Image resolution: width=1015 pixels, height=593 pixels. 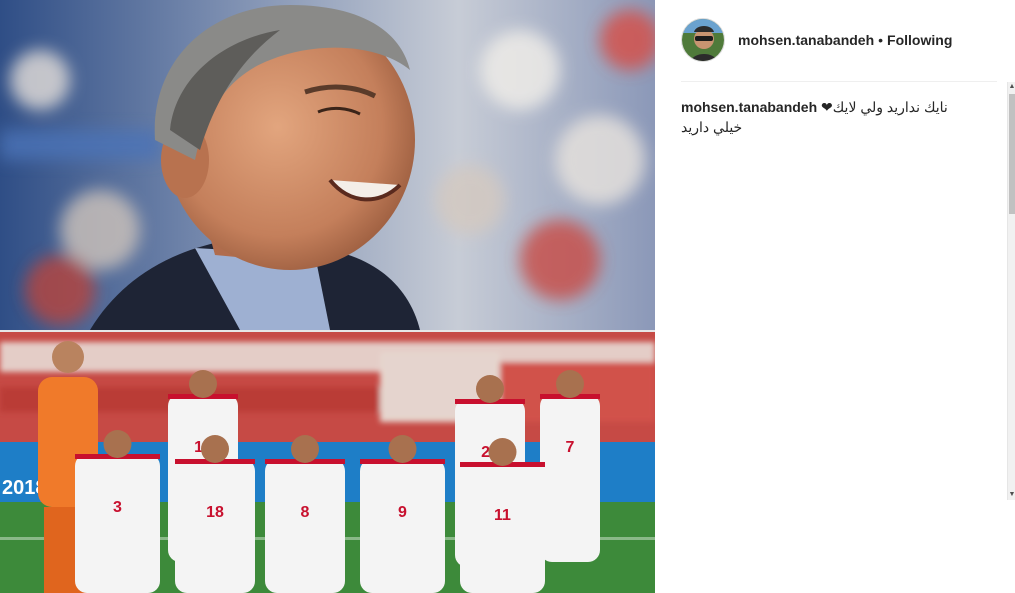 I want to click on player-figure: 3, so click(x=117, y=511).